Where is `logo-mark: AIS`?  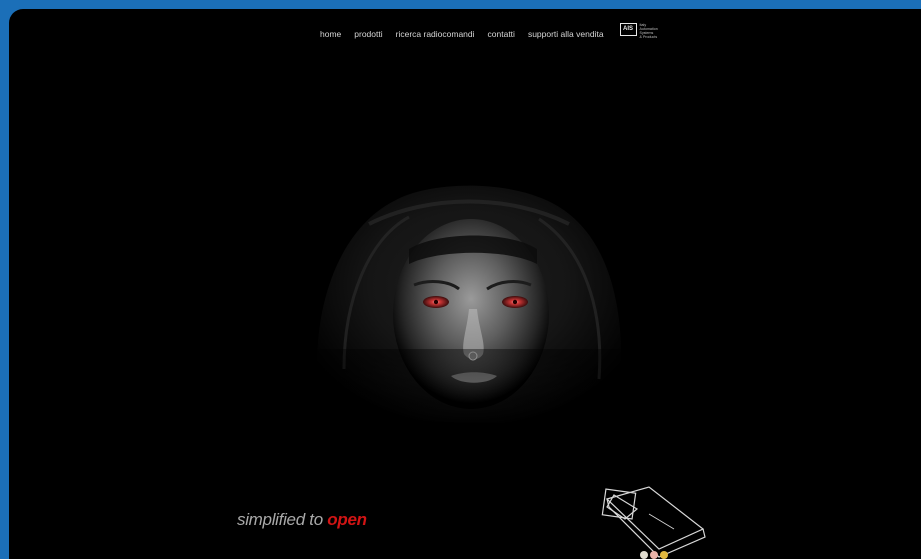 logo-mark: AIS is located at coordinates (628, 29).